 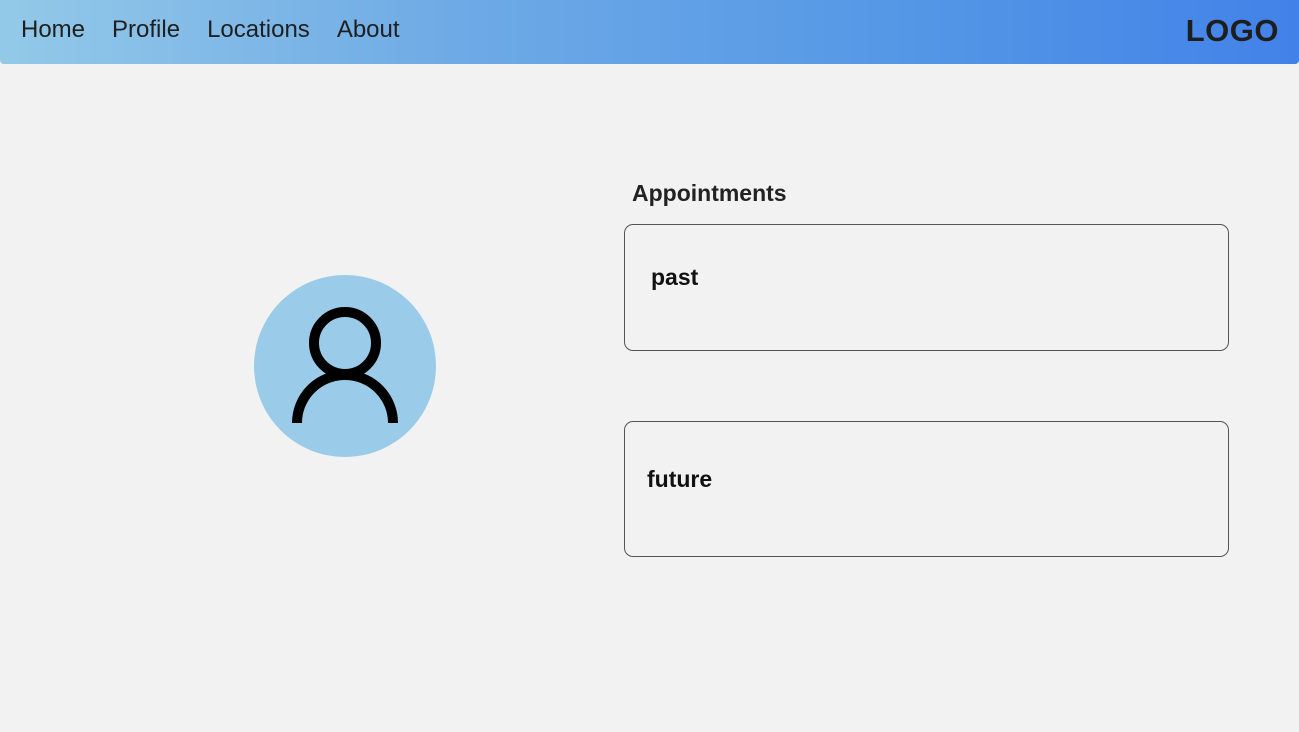 I want to click on nav-link-profile: Profile, so click(x=146, y=30).